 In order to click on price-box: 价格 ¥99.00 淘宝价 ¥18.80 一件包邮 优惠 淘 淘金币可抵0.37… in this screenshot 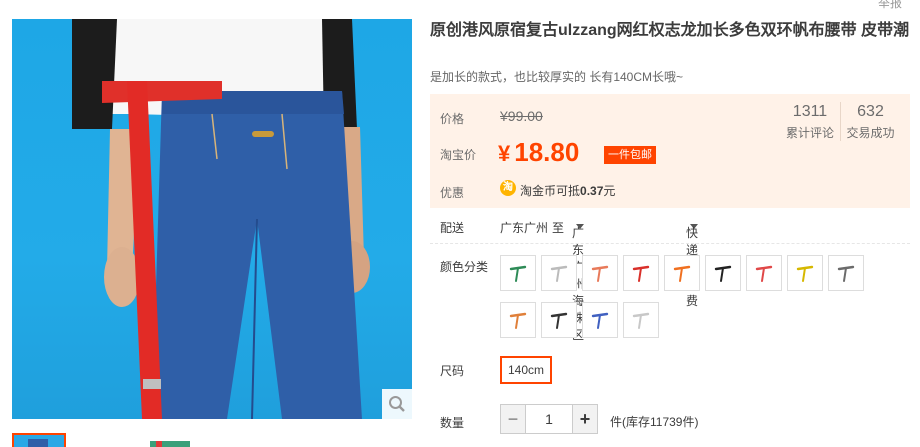, I will do `click(670, 151)`.